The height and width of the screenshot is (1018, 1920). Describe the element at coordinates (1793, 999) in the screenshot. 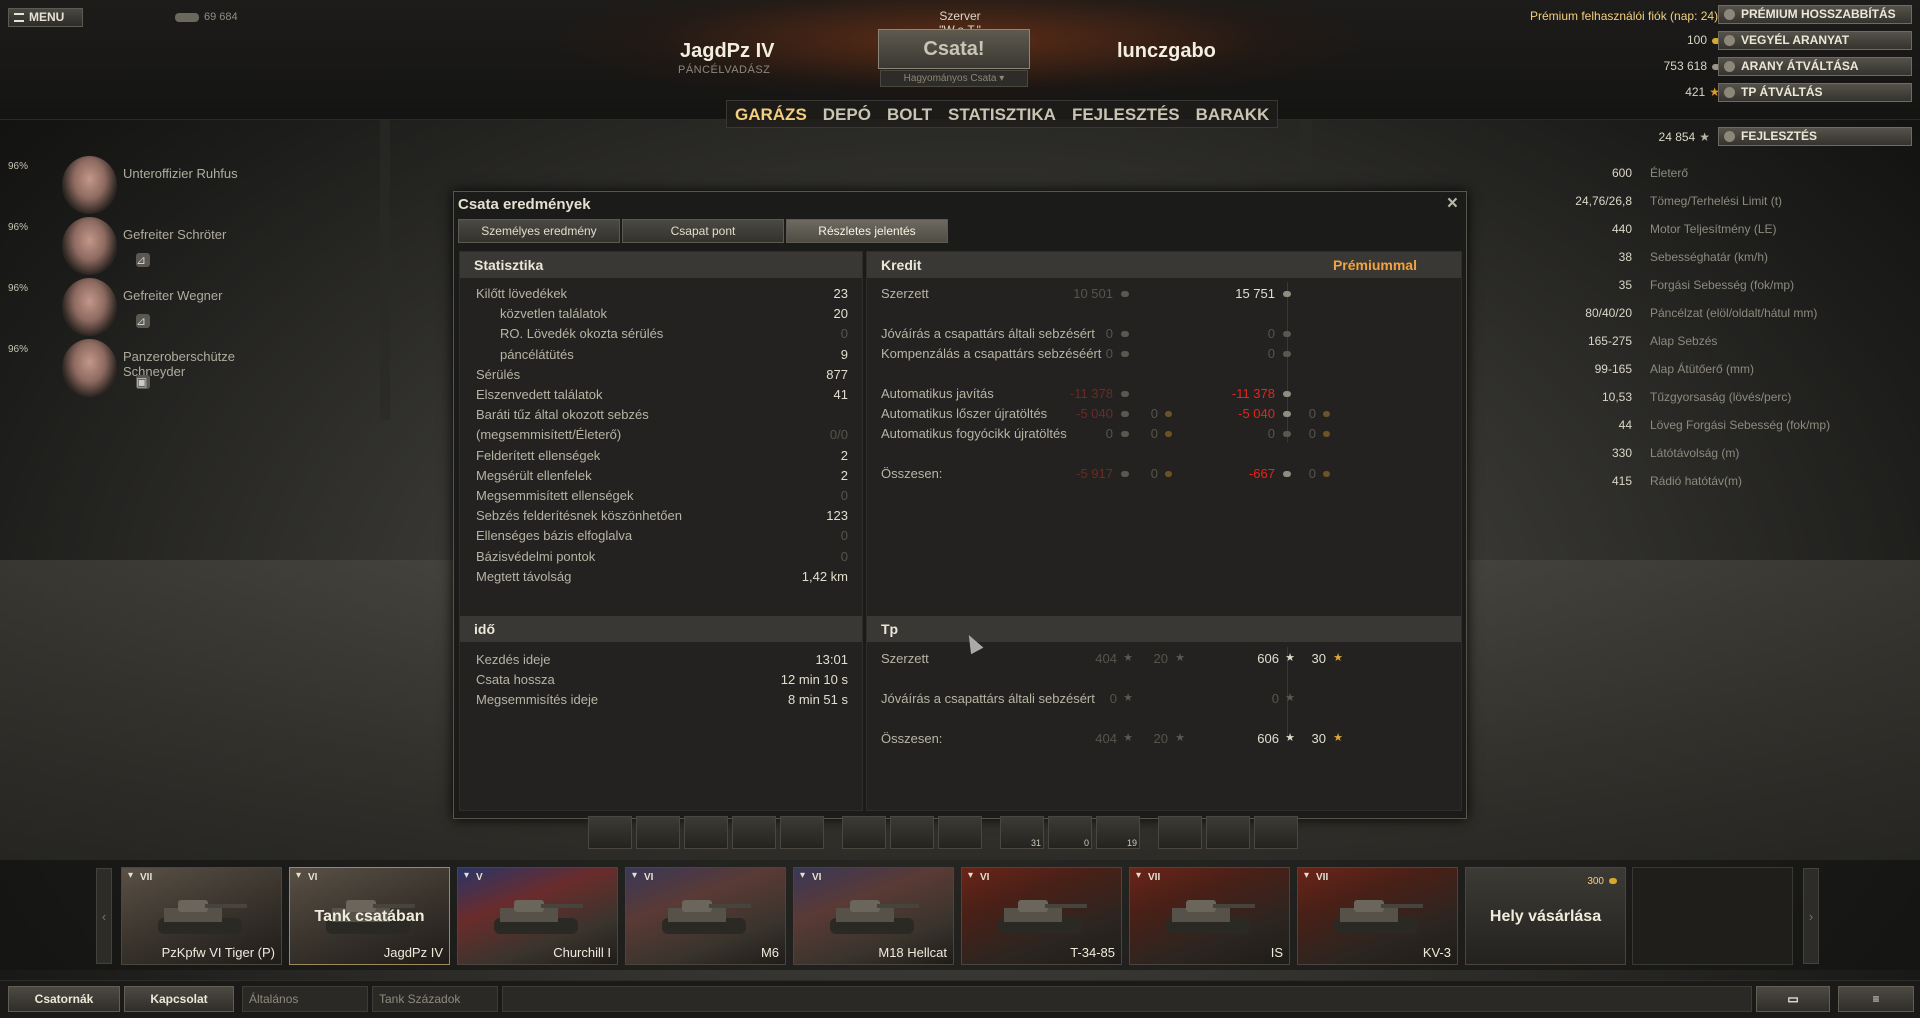

I see `chat-bubble-button: ▭` at that location.